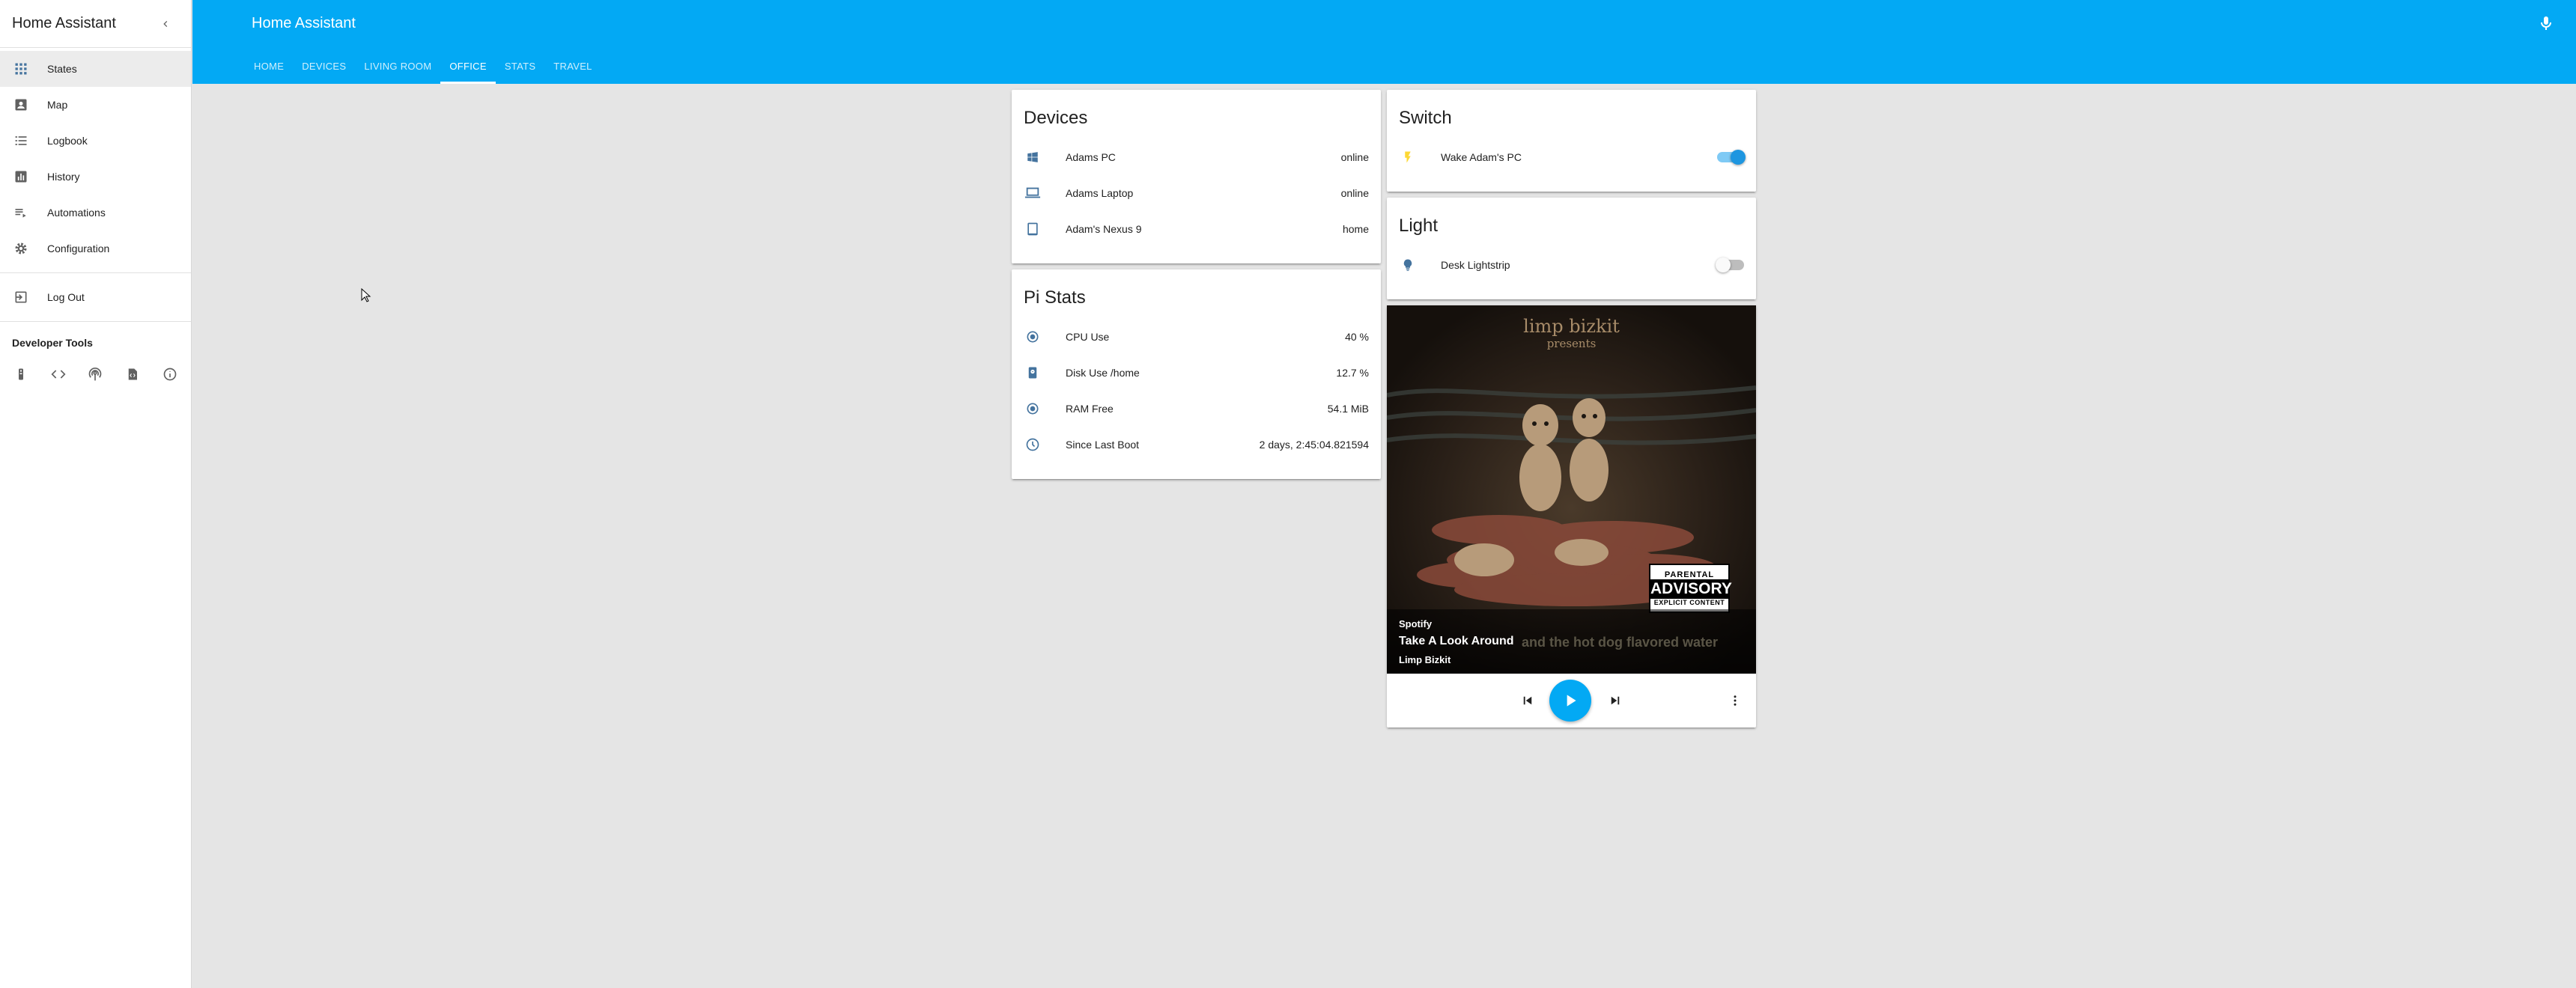 This screenshot has width=2576, height=988. I want to click on entity-name: Since Last Boot, so click(1103, 445).